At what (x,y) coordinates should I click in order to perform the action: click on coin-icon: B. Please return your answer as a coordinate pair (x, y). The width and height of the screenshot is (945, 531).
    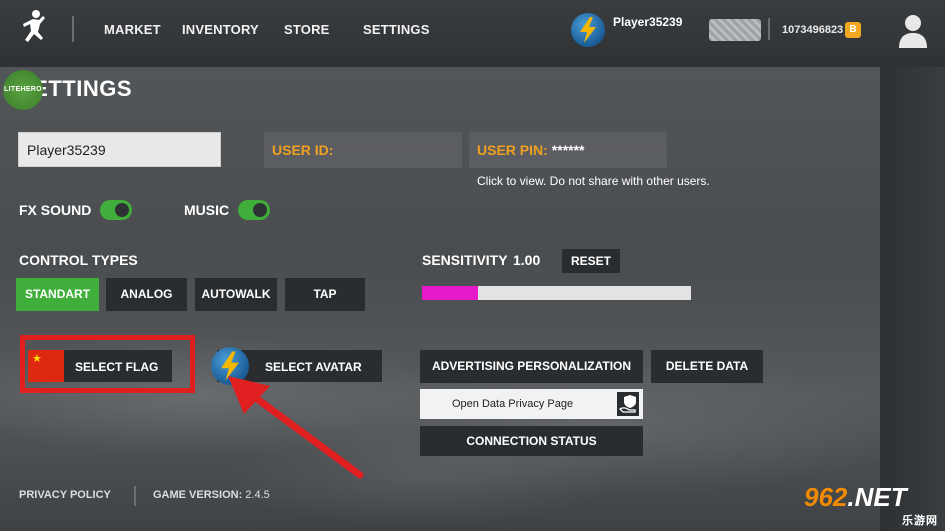
    Looking at the image, I should click on (853, 30).